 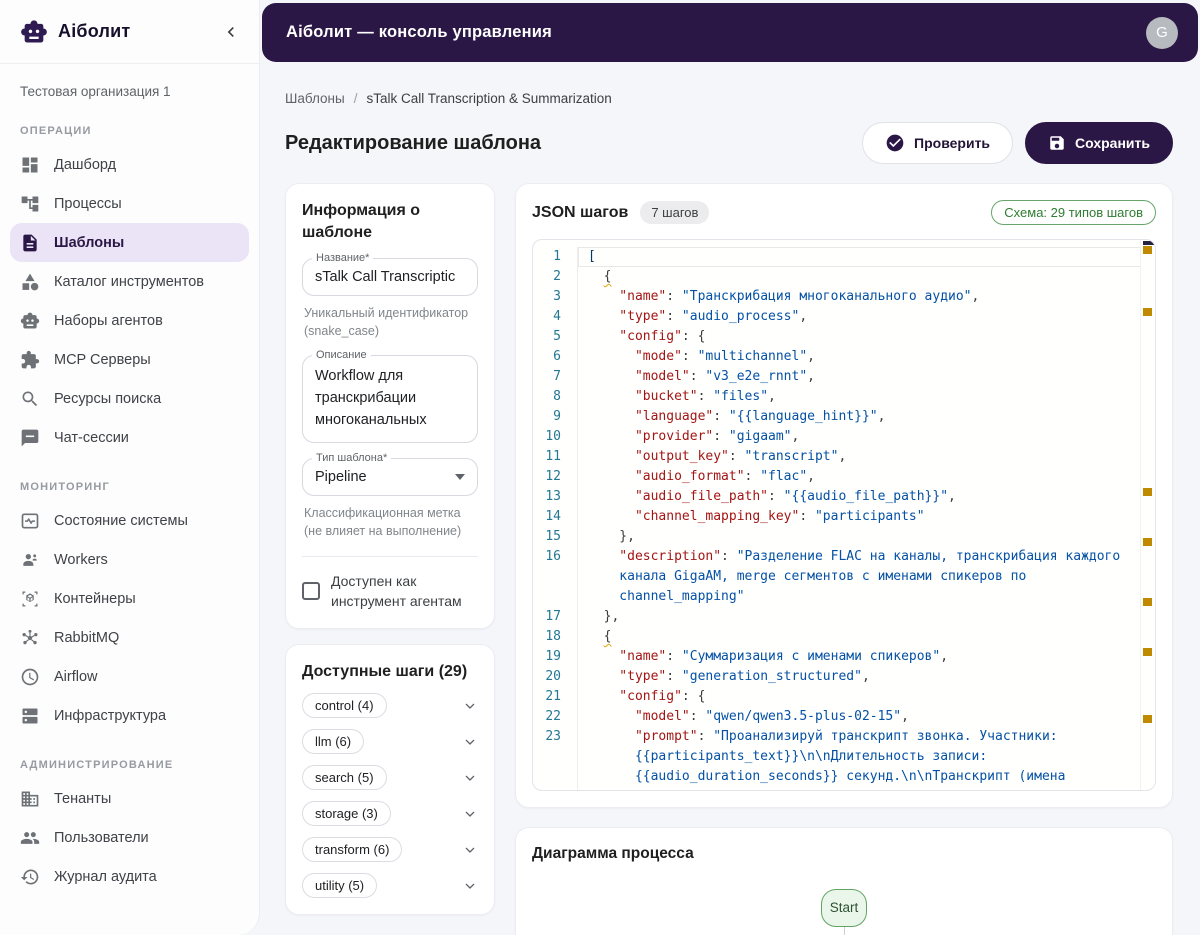 What do you see at coordinates (352, 850) in the screenshot?
I see `step-group-chip: transform (6)` at bounding box center [352, 850].